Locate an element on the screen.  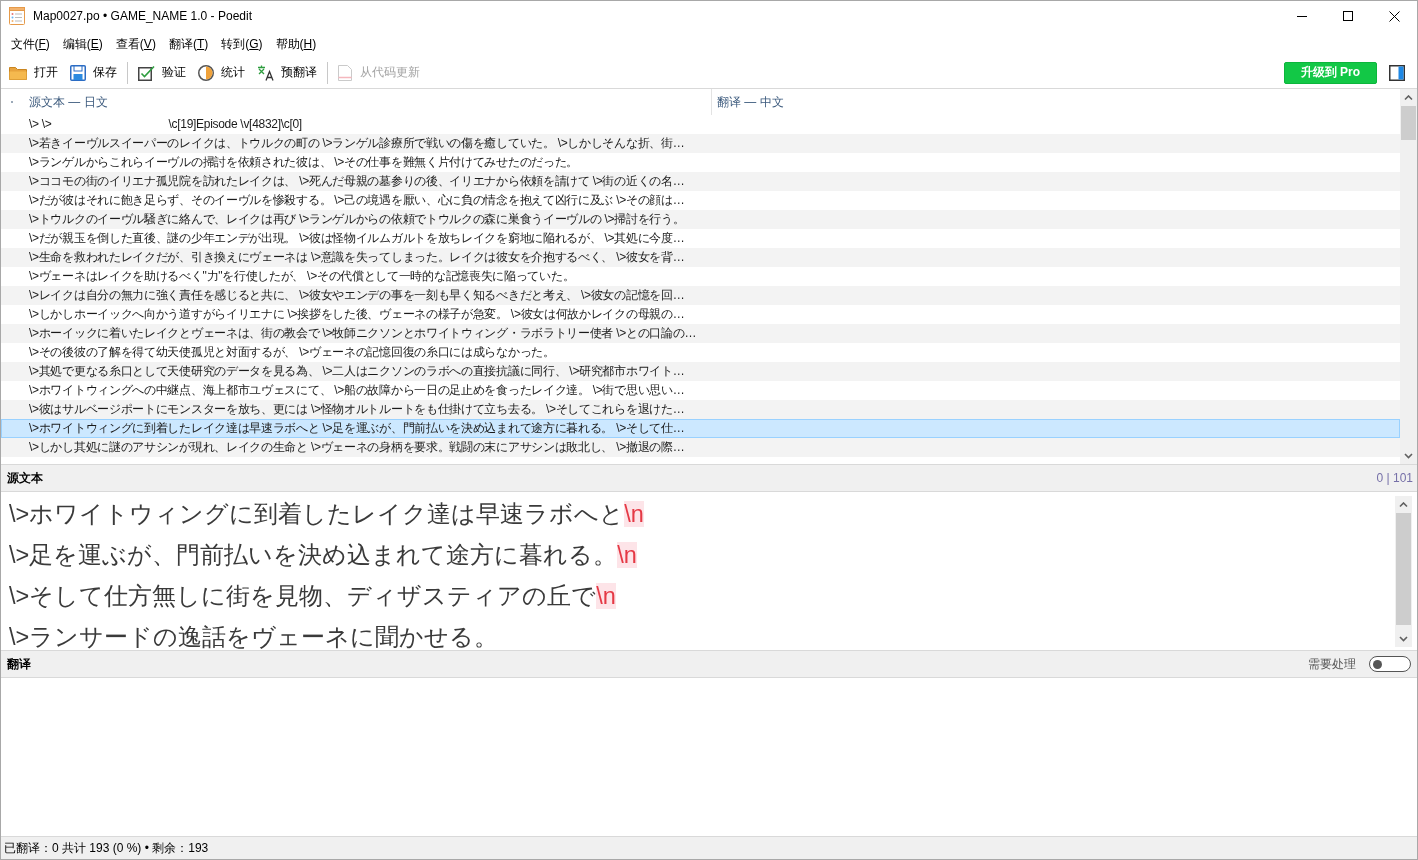
list-row: \>その後彼の了解を得て幼天使孤児と対面するが、 \>ヴェーネの記憶回復の糸口には成らなかった。 is located at coordinates (700, 352).